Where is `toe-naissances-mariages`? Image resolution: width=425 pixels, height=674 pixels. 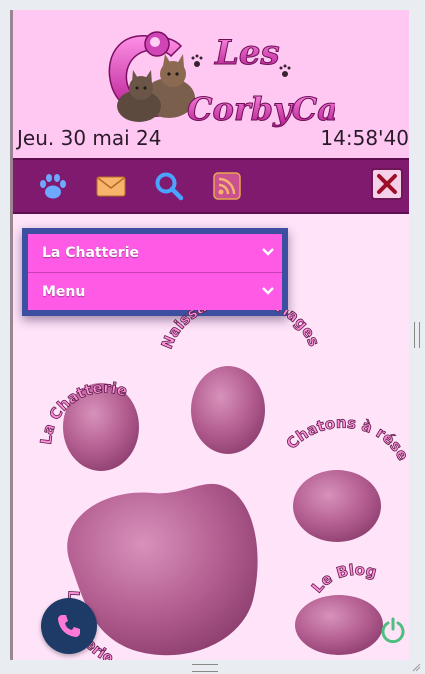 toe-naissances-mariages is located at coordinates (228, 410).